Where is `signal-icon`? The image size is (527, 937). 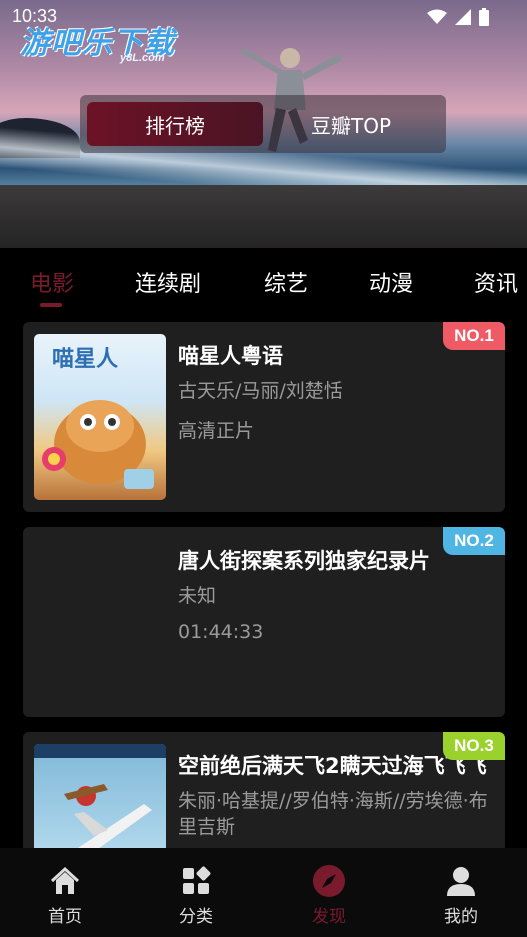 signal-icon is located at coordinates (463, 17).